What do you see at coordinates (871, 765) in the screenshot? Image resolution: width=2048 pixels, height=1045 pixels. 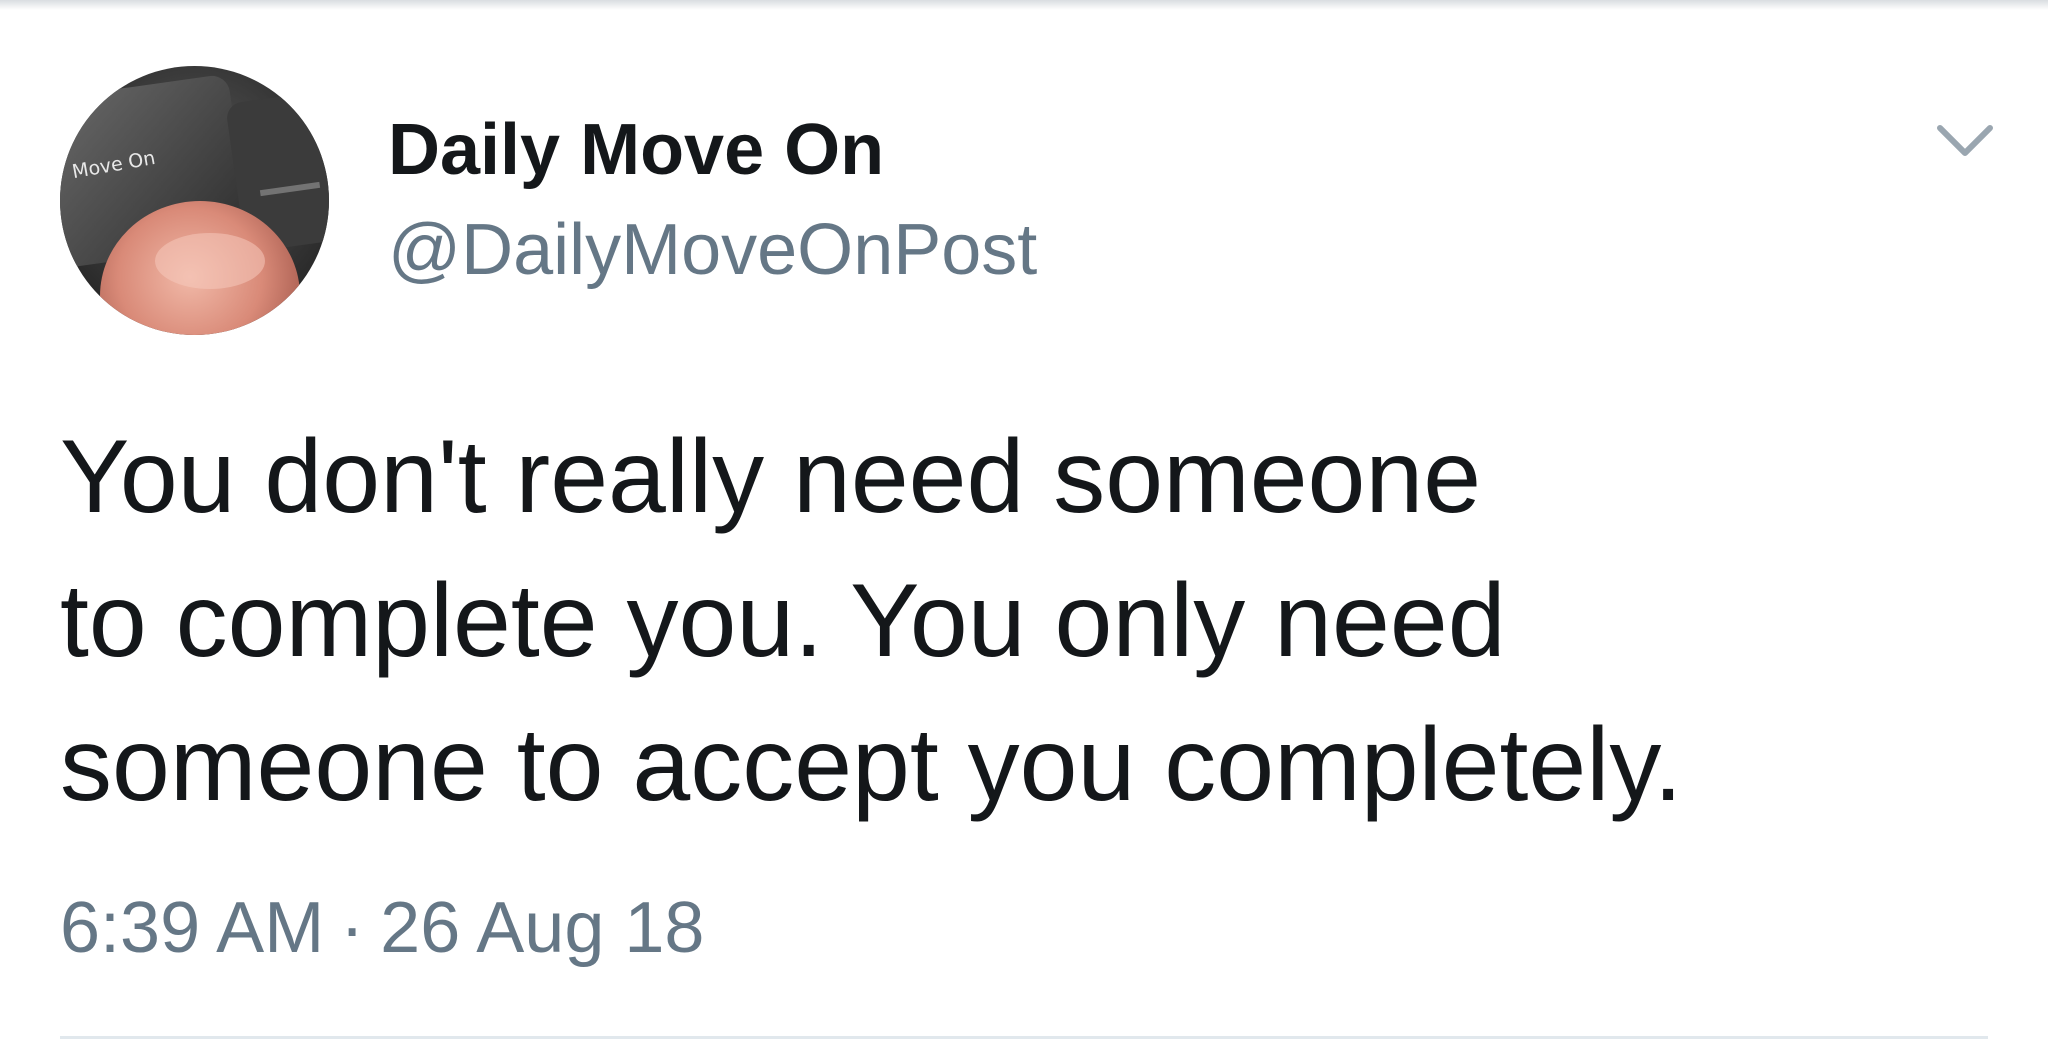 I see `tweet-text-line: someone to accept you completely.` at bounding box center [871, 765].